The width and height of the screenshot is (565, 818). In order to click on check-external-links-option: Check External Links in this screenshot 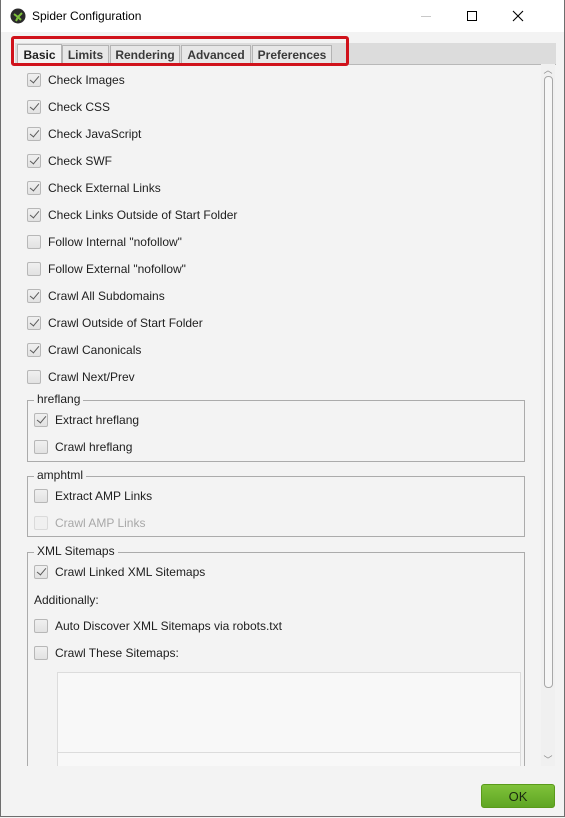, I will do `click(94, 188)`.